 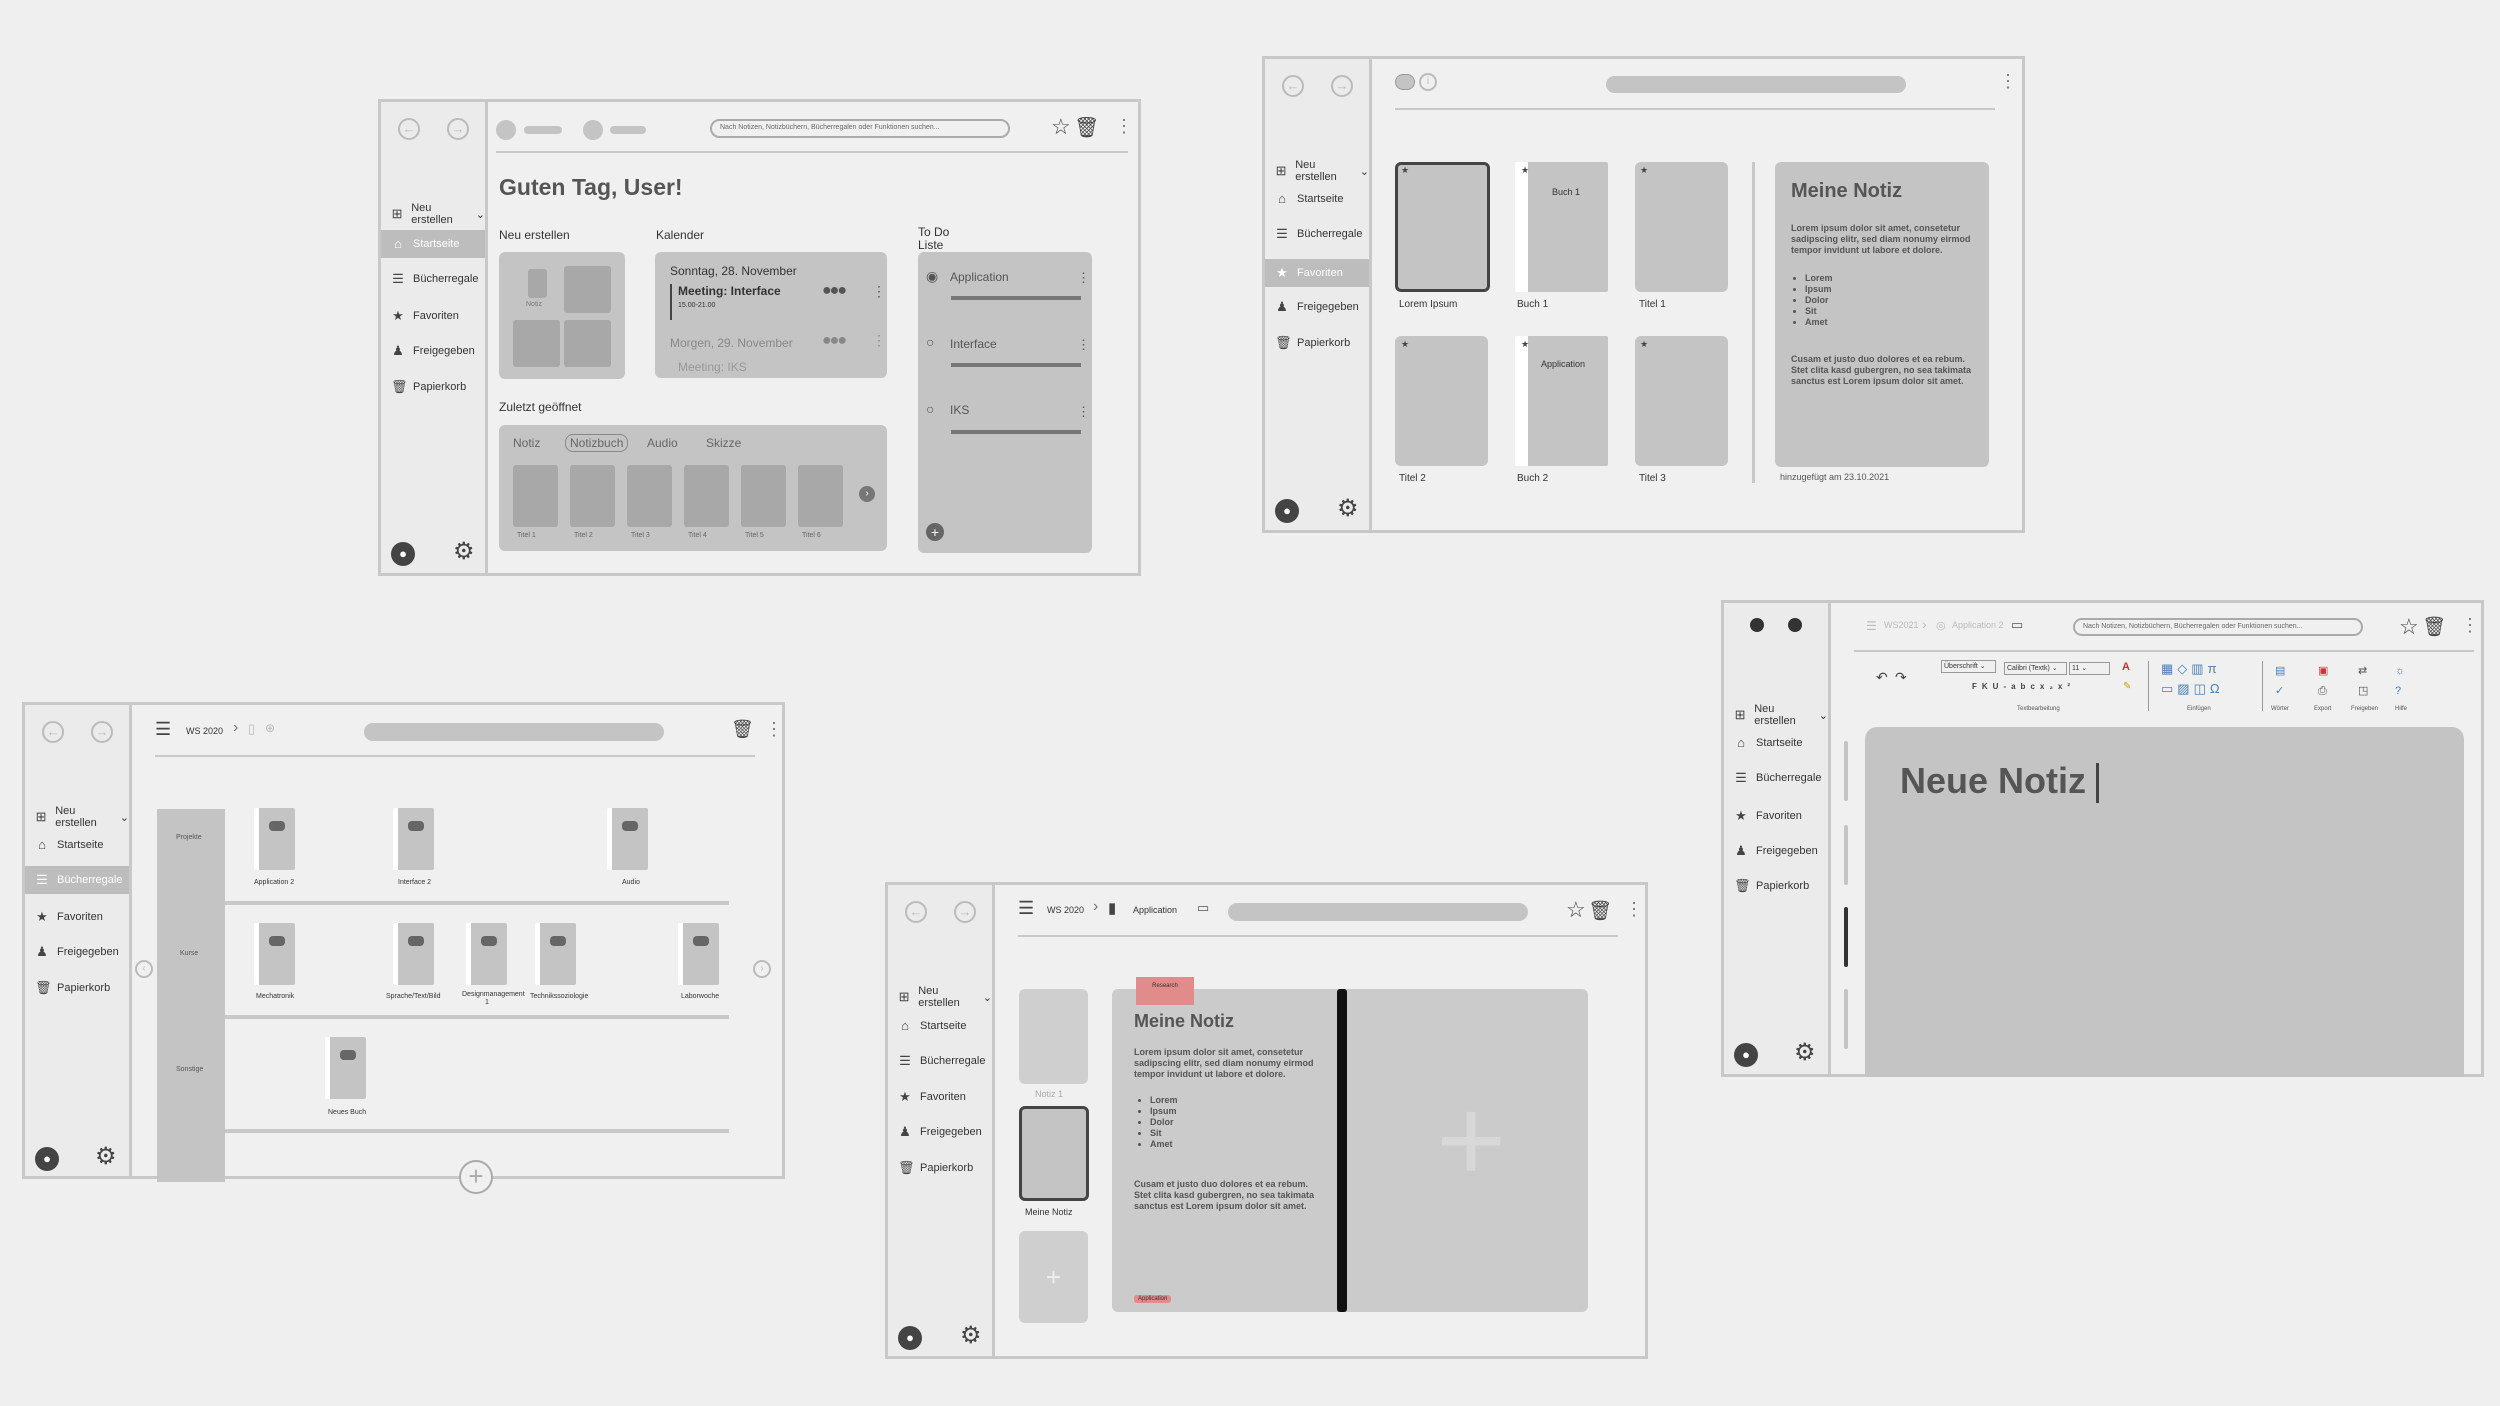 What do you see at coordinates (867, 494) in the screenshot?
I see `next-arrow-icon: ›` at bounding box center [867, 494].